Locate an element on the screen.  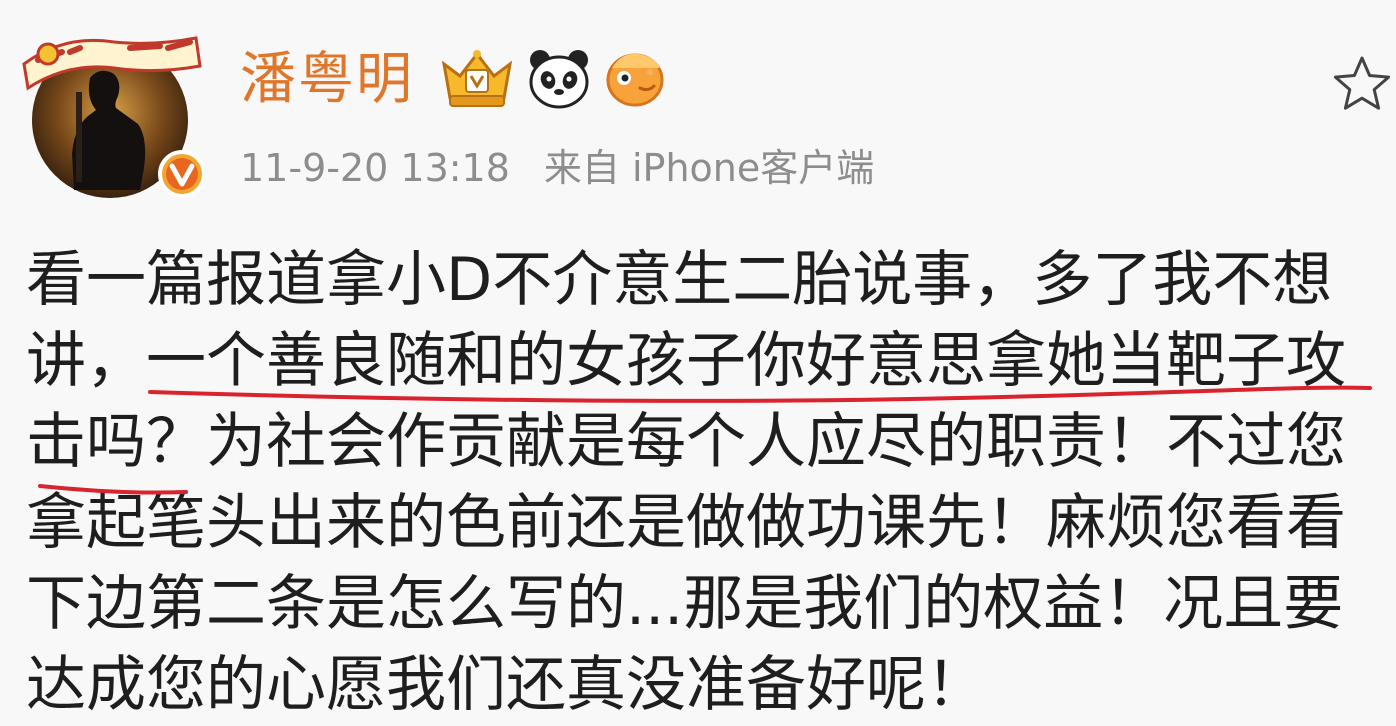
avatar is located at coordinates (111, 103).